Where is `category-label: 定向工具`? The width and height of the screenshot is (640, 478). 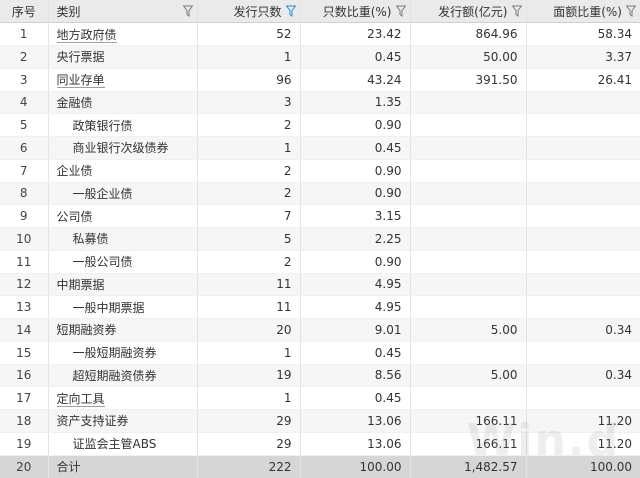
category-label: 定向工具 is located at coordinates (80, 399).